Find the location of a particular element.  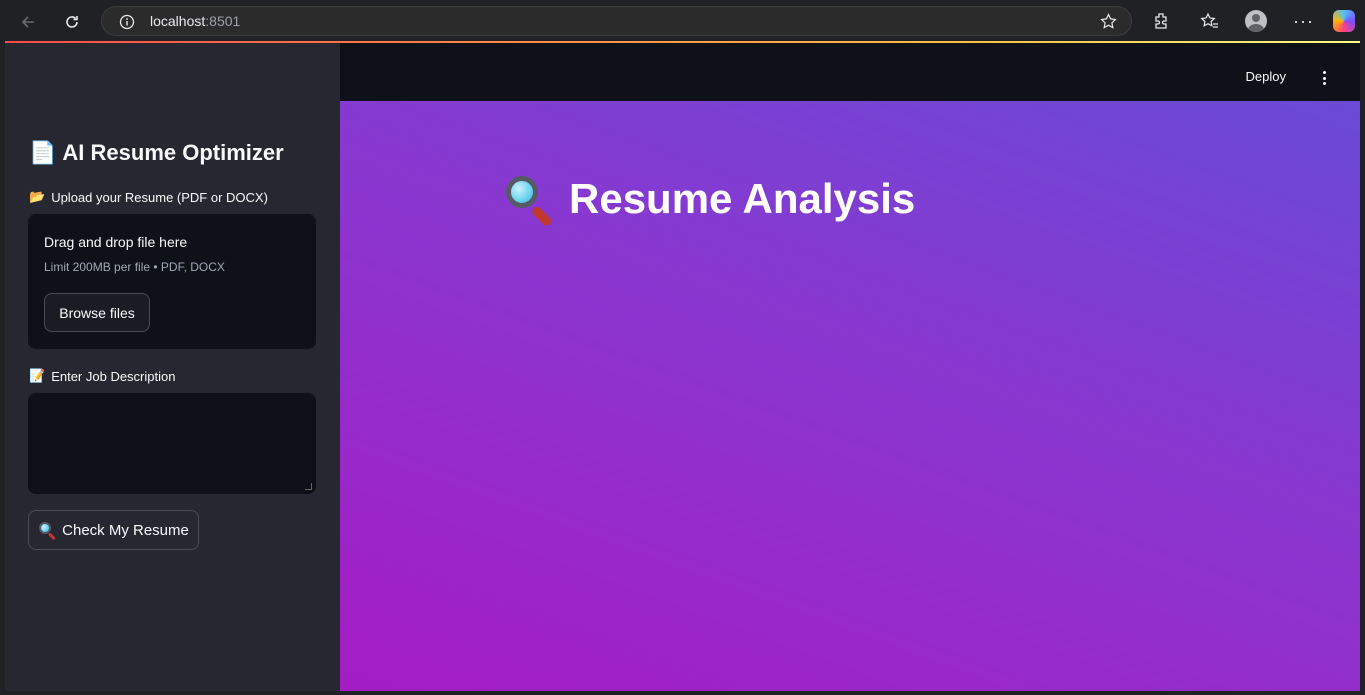

browser-toolbar: localhost:8501 ··· is located at coordinates (682, 21).